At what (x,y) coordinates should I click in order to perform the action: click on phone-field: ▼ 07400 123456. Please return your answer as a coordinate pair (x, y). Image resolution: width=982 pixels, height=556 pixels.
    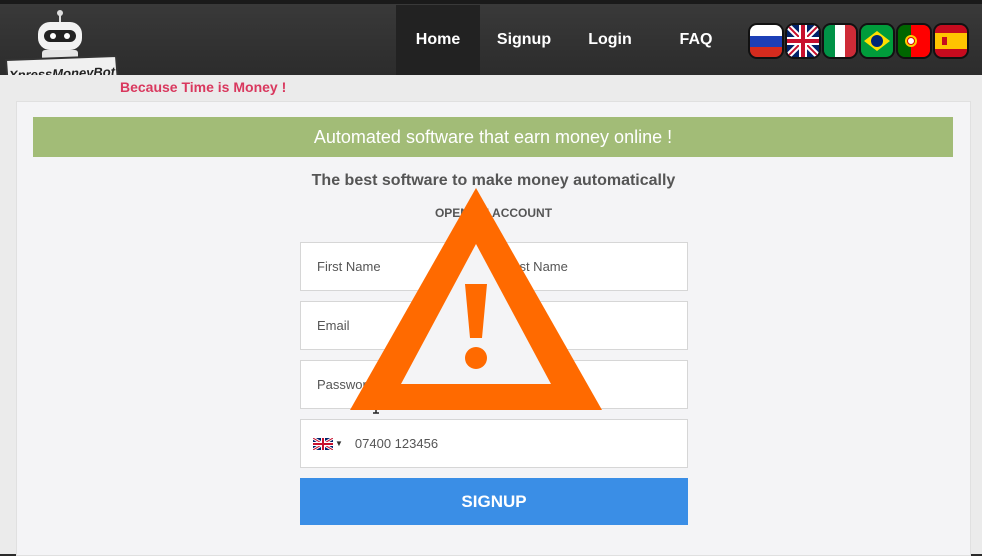
    Looking at the image, I should click on (494, 443).